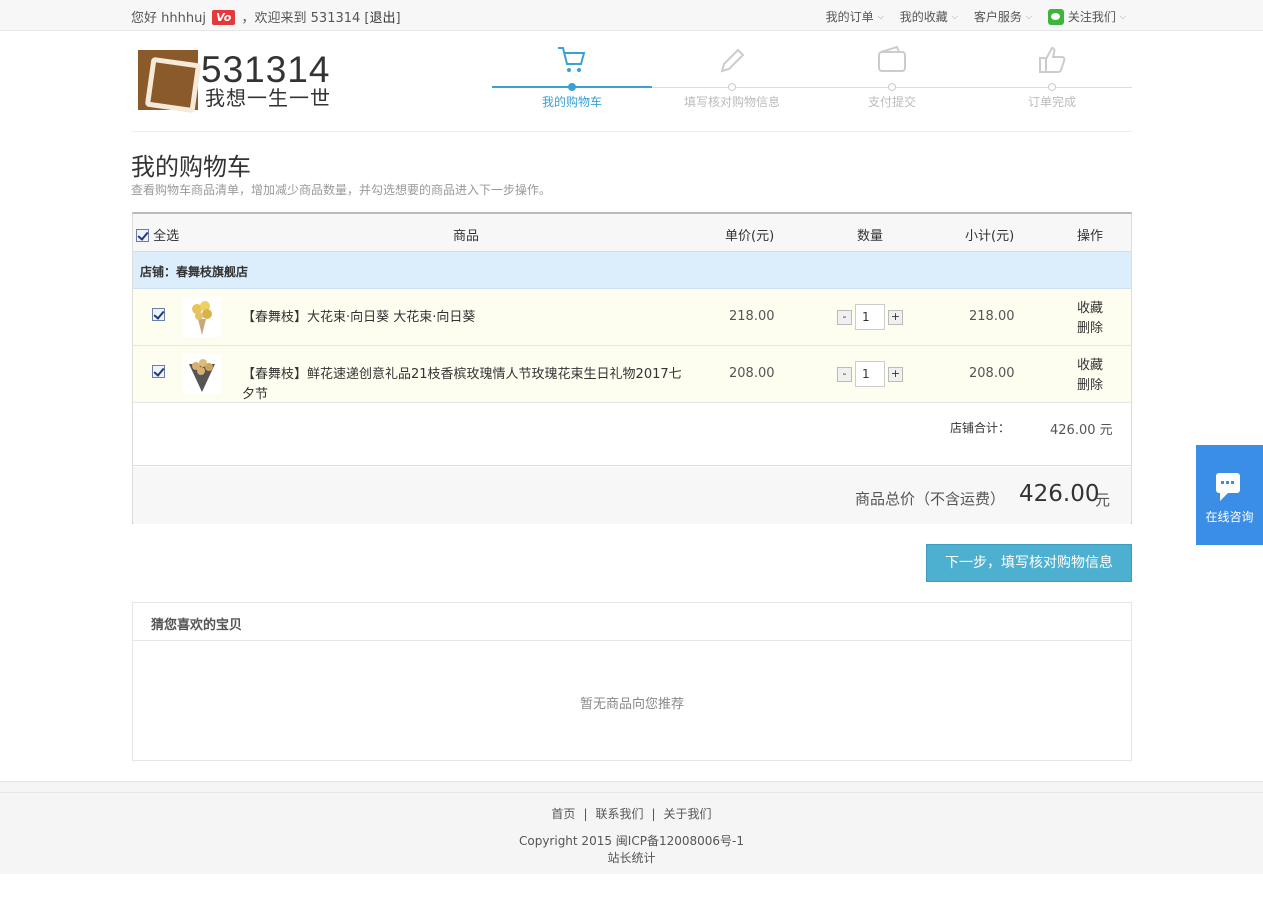  I want to click on logo-mark-icon, so click(168, 80).